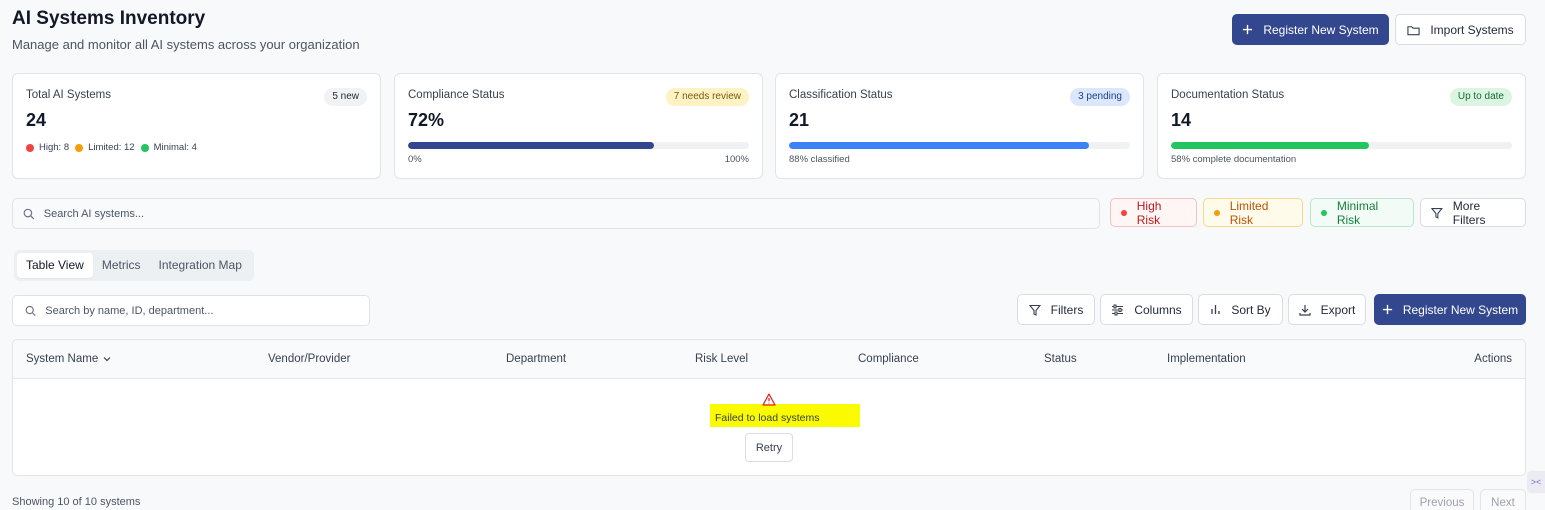  What do you see at coordinates (309, 359) in the screenshot?
I see `column-vendor: Vendor/Provider` at bounding box center [309, 359].